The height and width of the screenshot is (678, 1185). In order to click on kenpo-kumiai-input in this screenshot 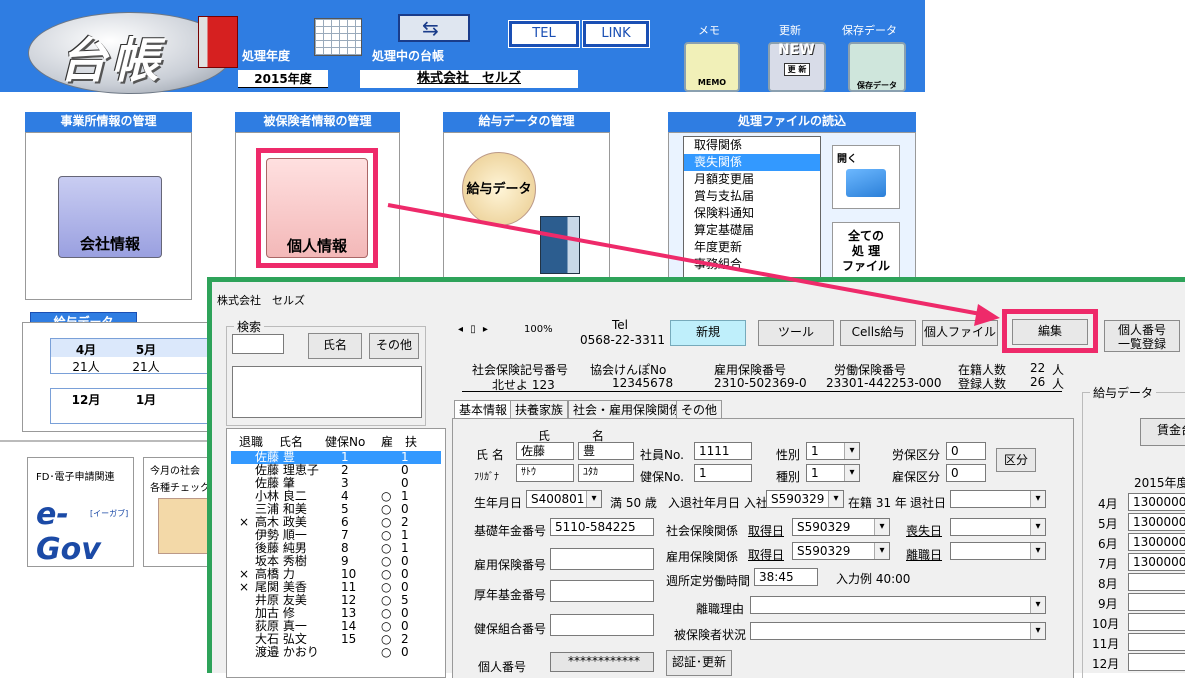, I will do `click(602, 625)`.